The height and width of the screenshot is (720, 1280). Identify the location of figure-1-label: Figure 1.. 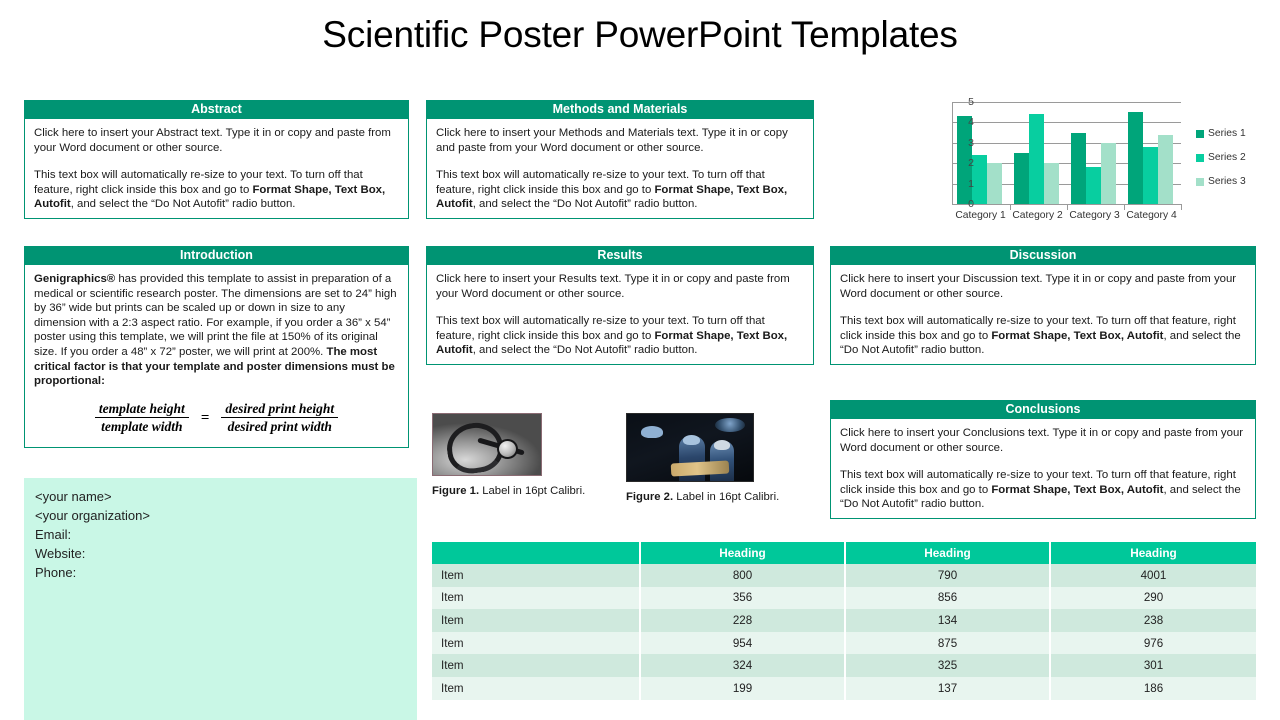
(456, 491).